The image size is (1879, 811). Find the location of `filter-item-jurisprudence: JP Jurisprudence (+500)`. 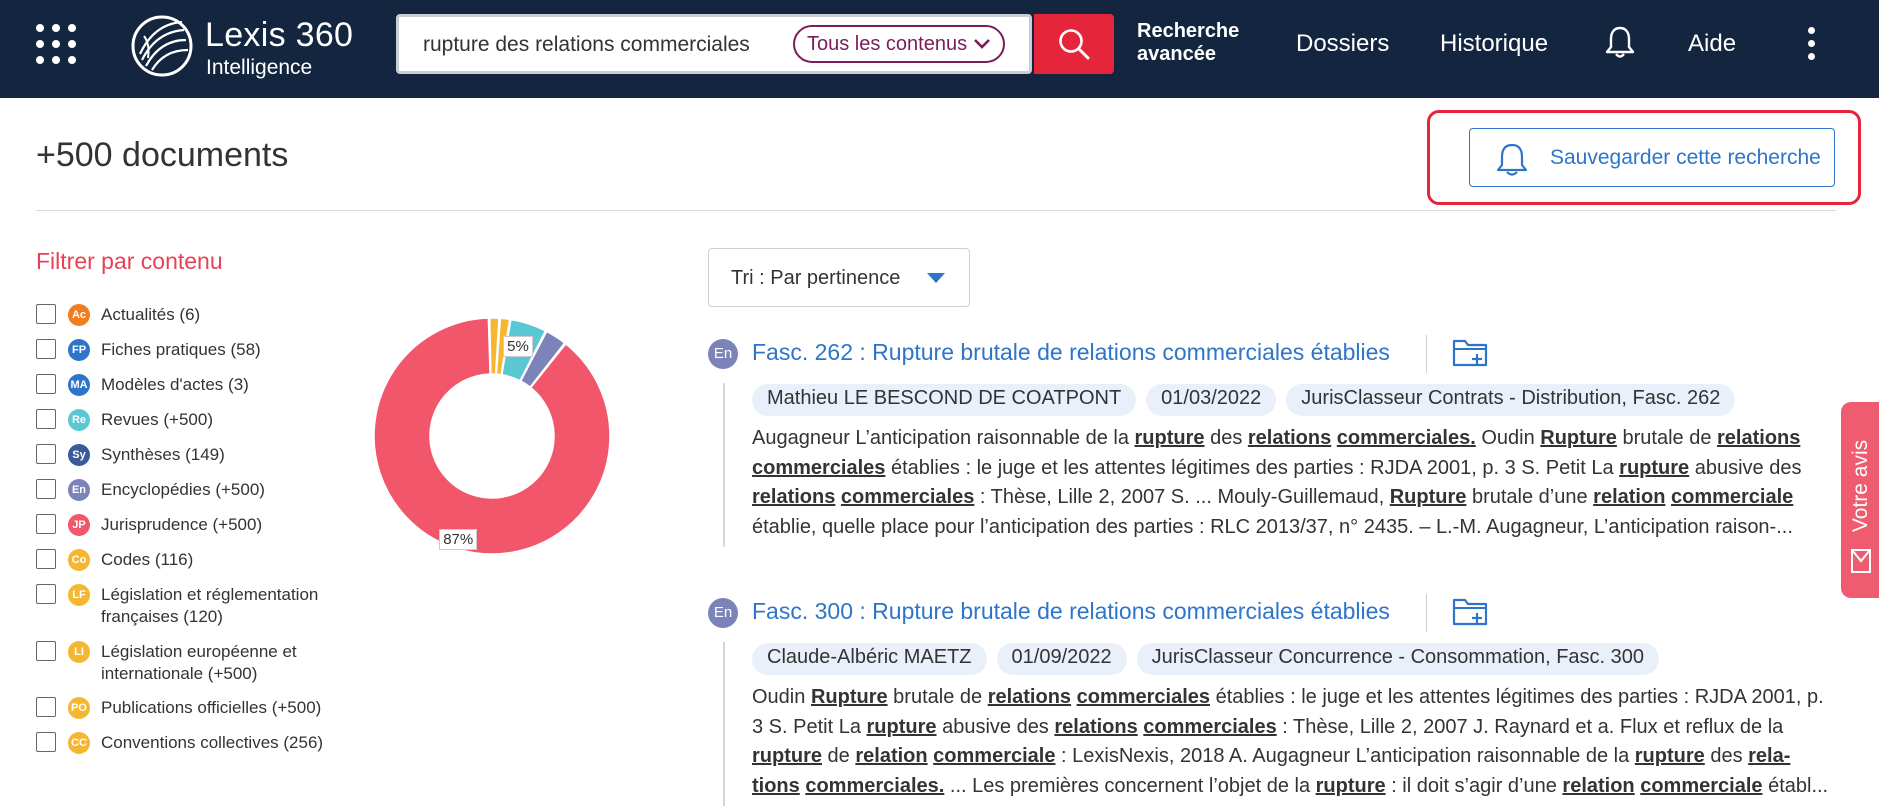

filter-item-jurisprudence: JP Jurisprudence (+500) is located at coordinates (149, 525).